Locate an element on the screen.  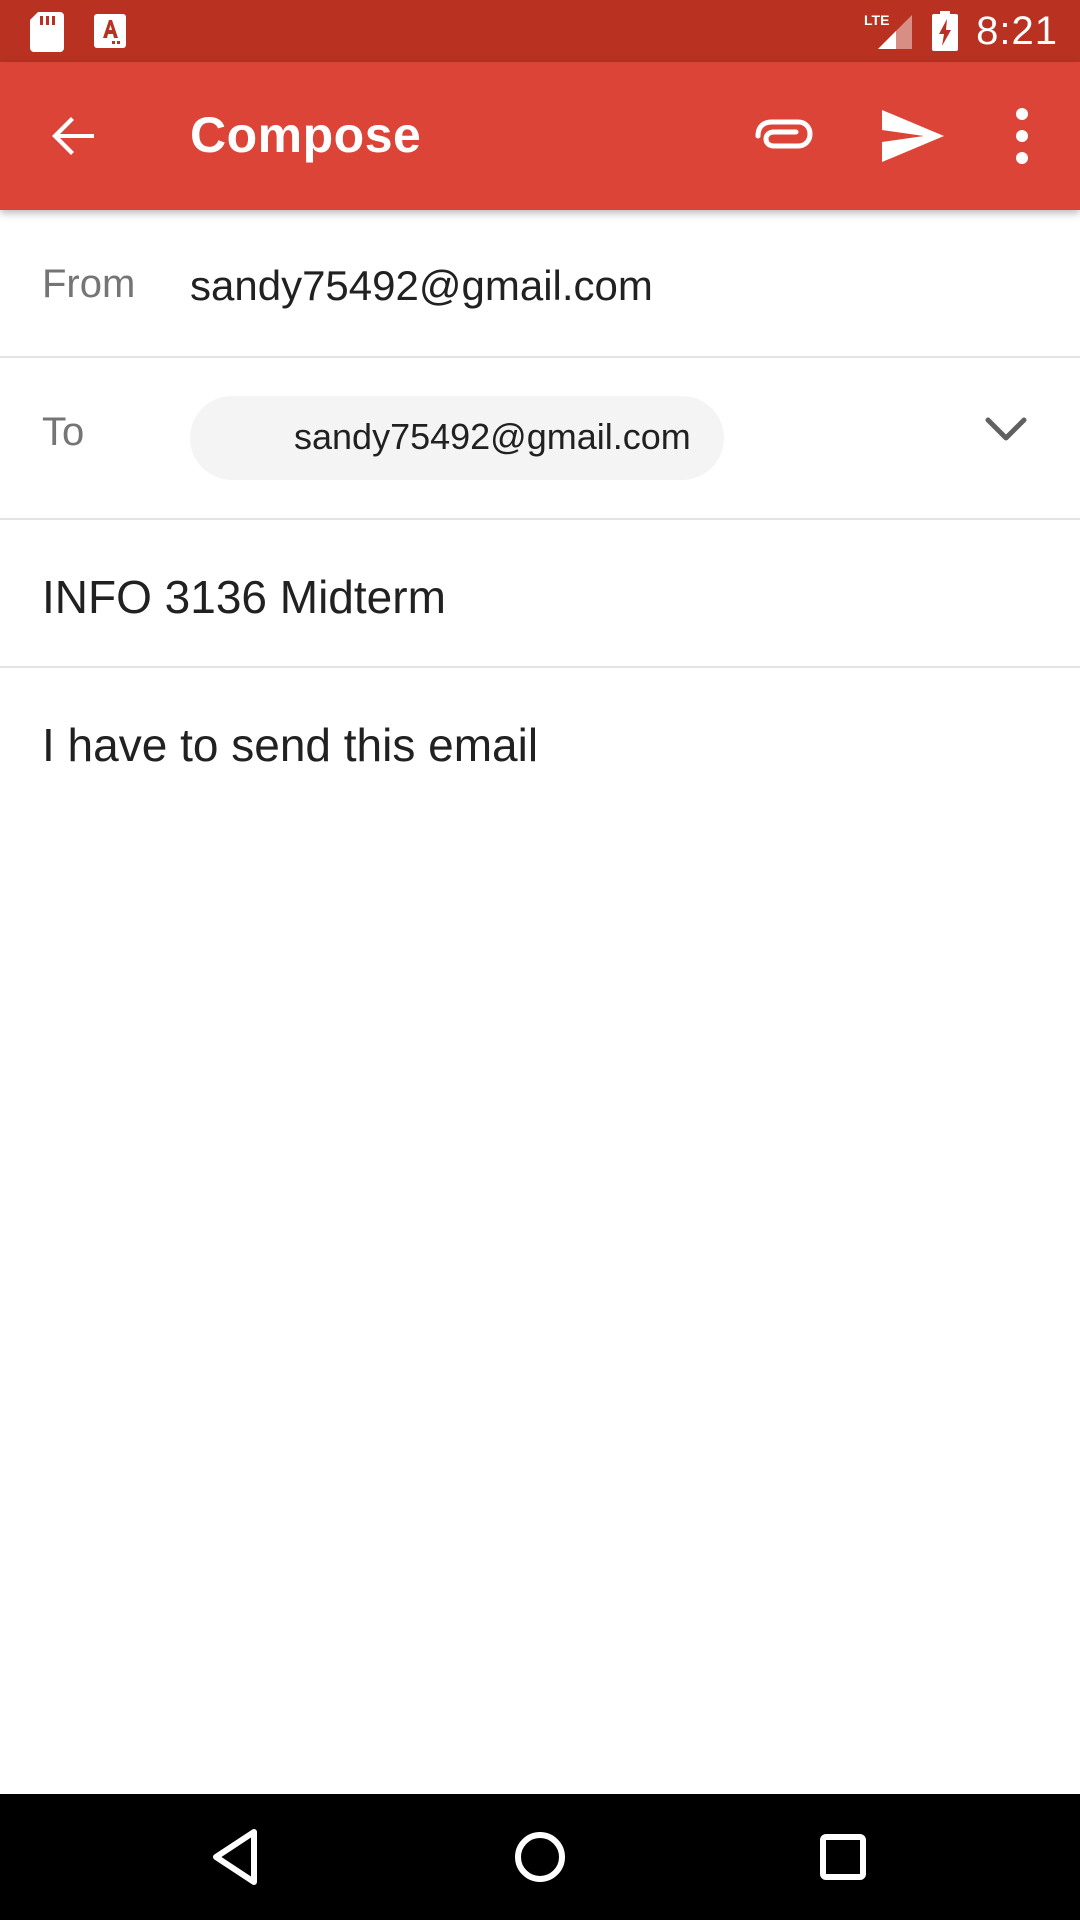
to-label: To is located at coordinates (63, 432).